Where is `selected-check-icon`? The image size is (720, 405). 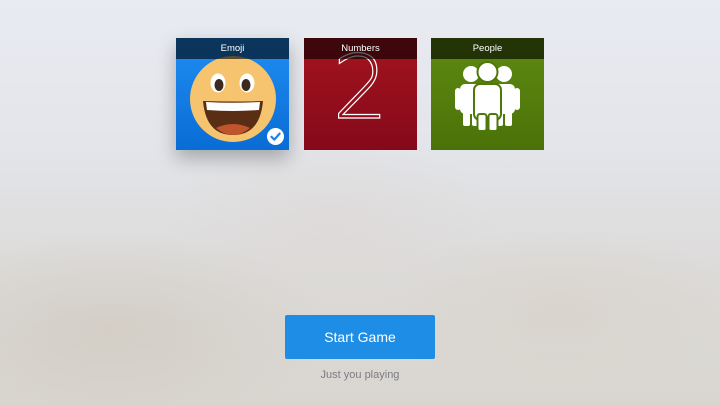 selected-check-icon is located at coordinates (275, 136).